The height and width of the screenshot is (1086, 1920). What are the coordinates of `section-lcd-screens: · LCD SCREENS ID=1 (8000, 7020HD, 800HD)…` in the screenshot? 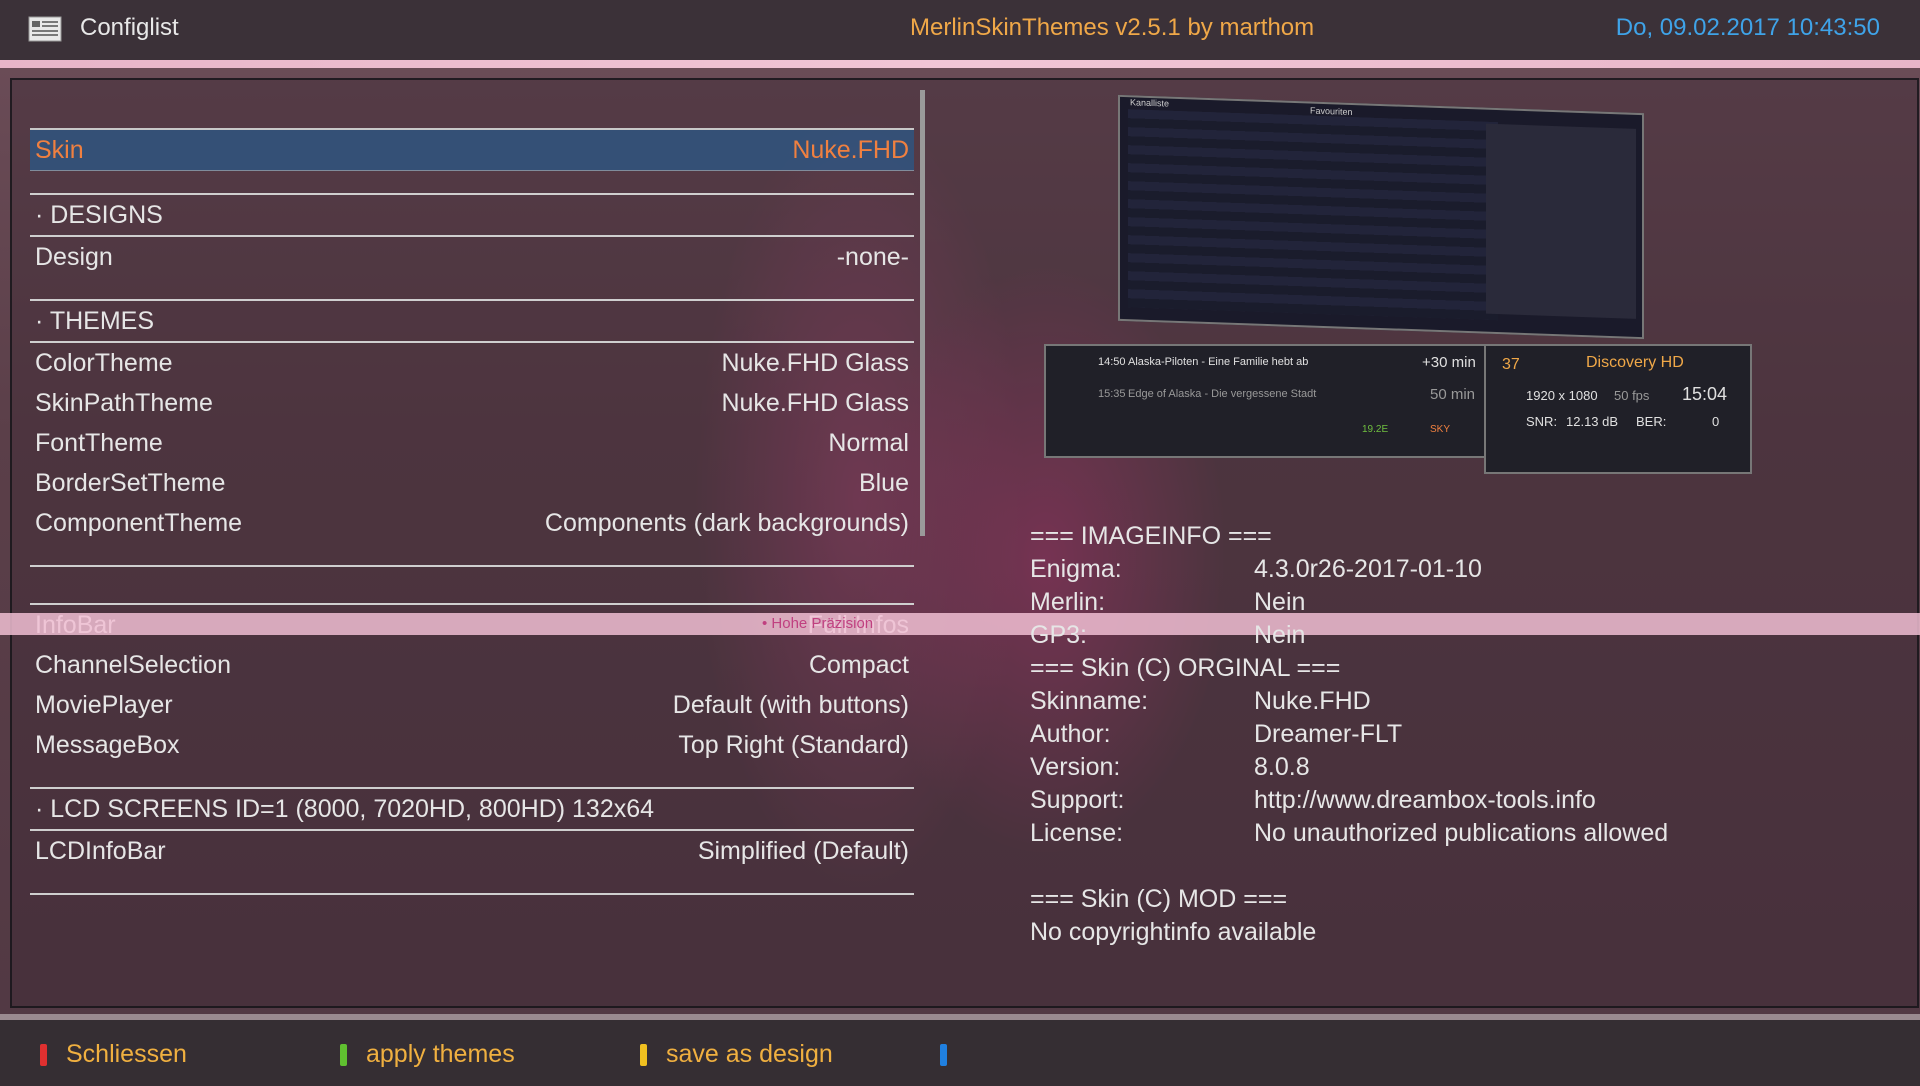 It's located at (472, 809).